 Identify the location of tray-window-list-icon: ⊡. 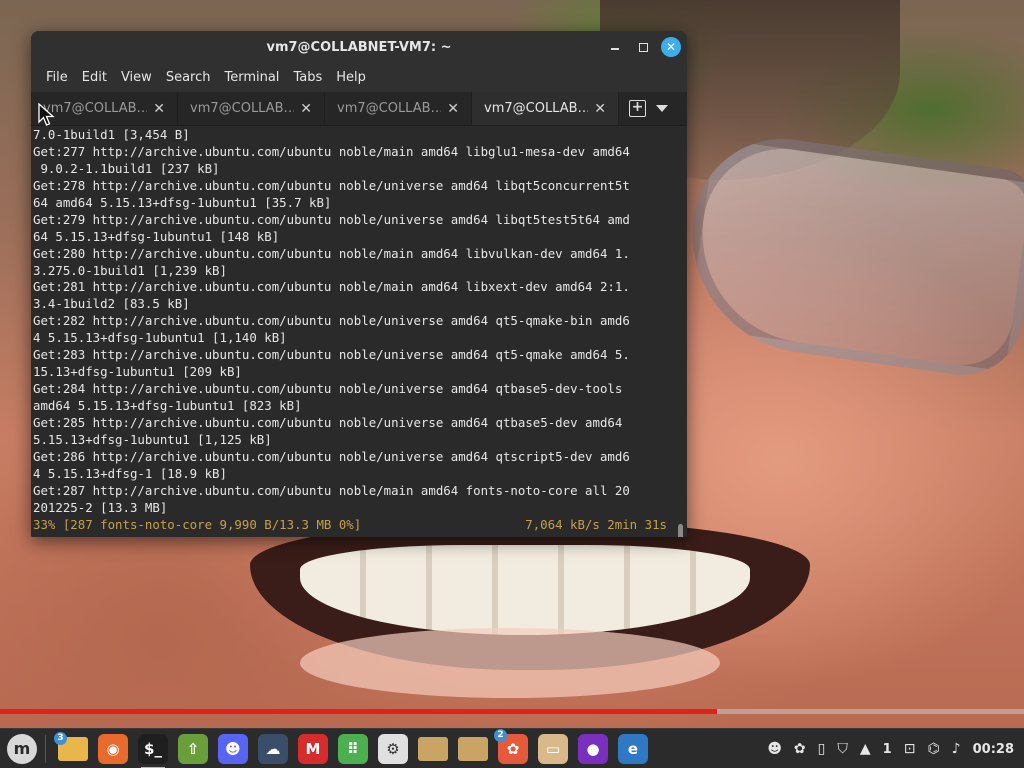
(910, 749).